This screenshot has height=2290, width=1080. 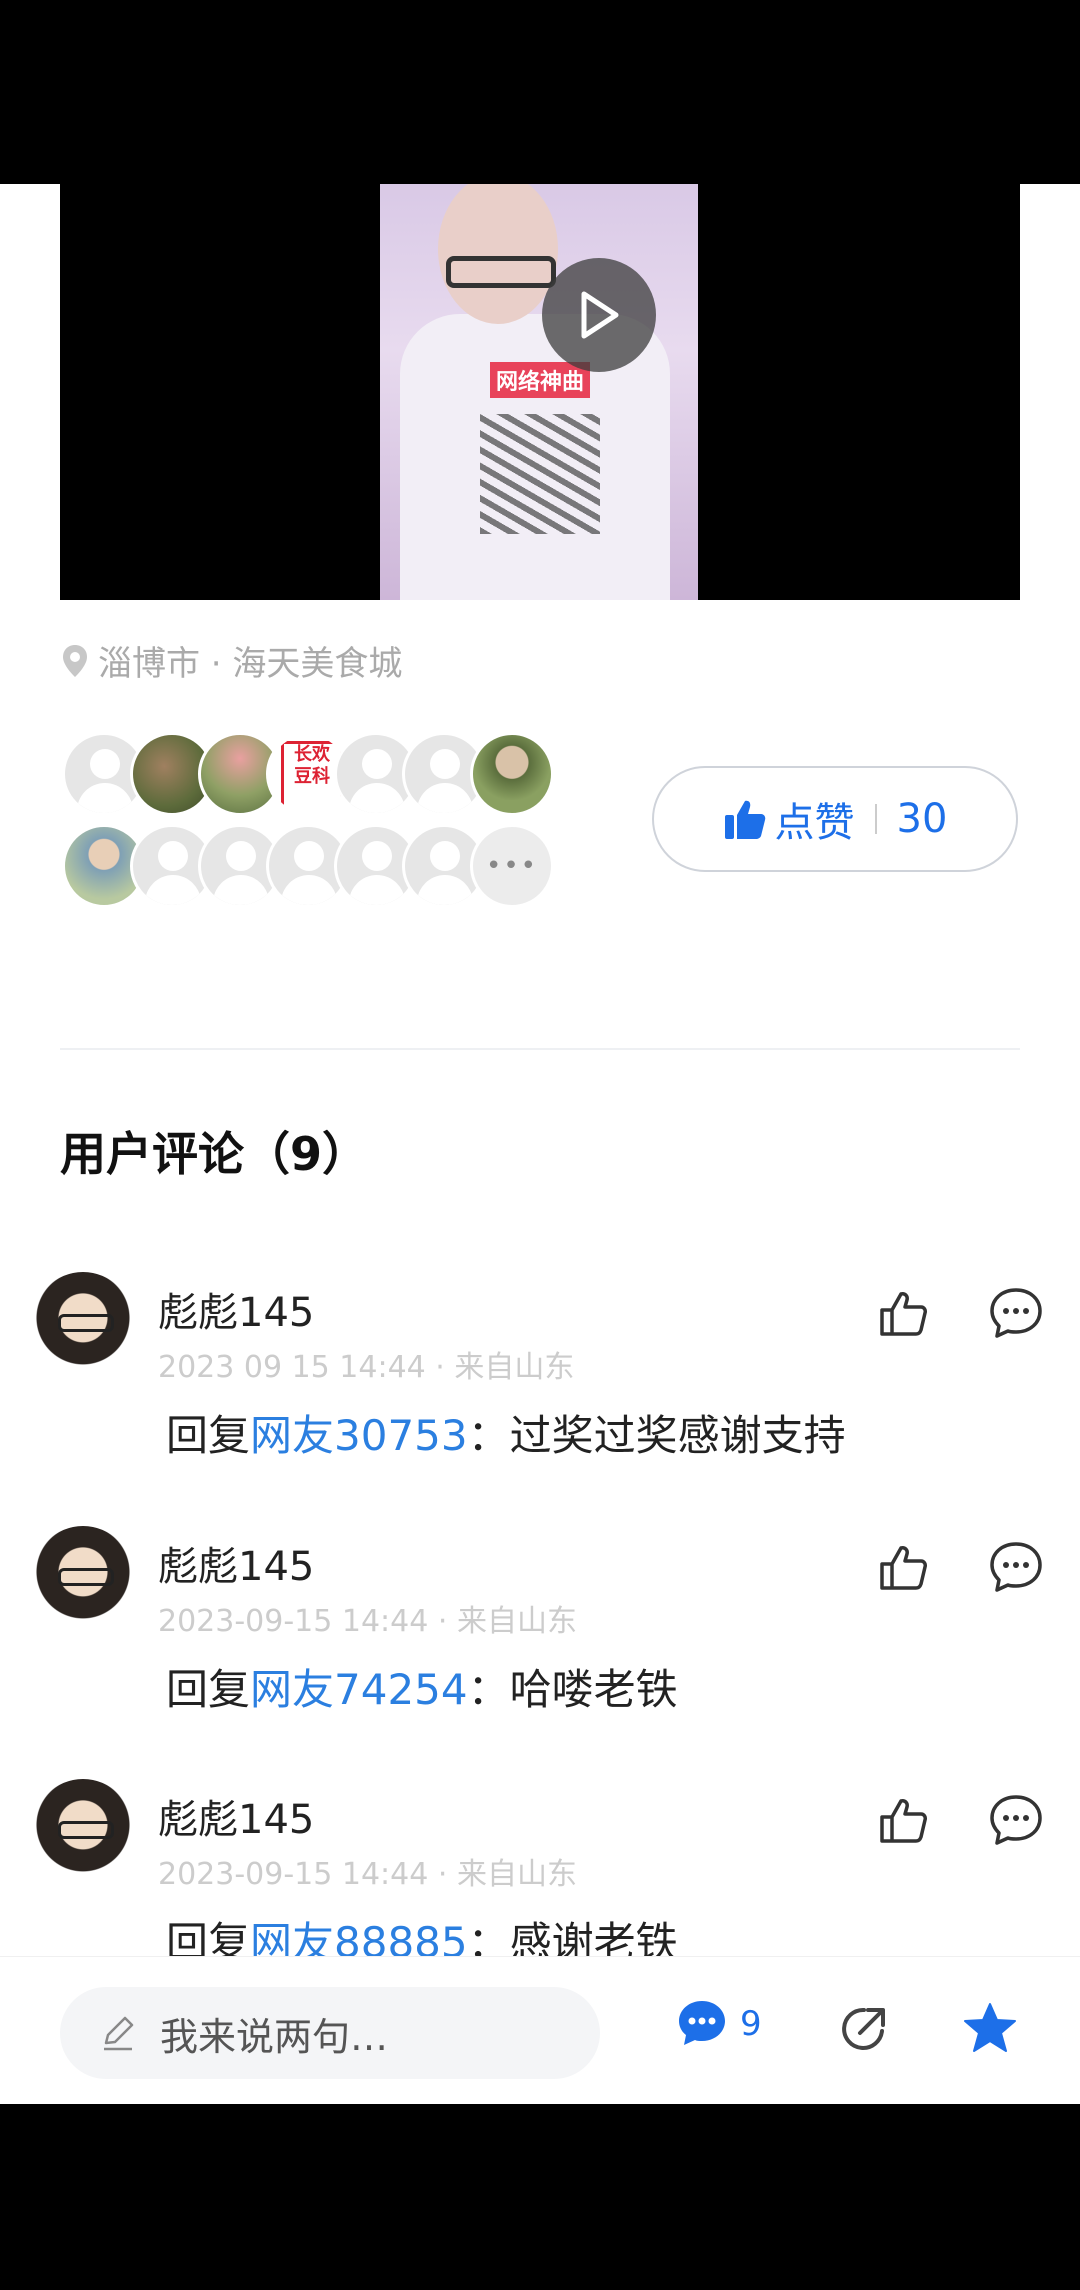 I want to click on more-likers-icon: •••, so click(x=512, y=866).